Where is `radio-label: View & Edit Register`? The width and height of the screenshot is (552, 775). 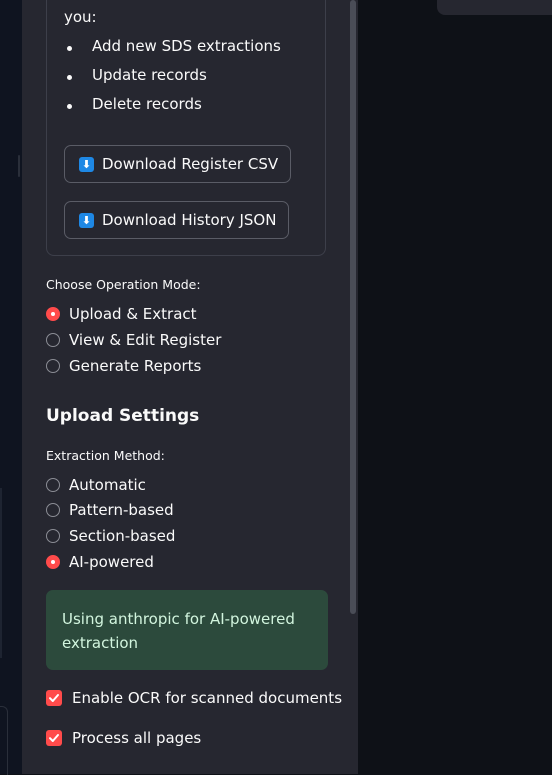
radio-label: View & Edit Register is located at coordinates (145, 340).